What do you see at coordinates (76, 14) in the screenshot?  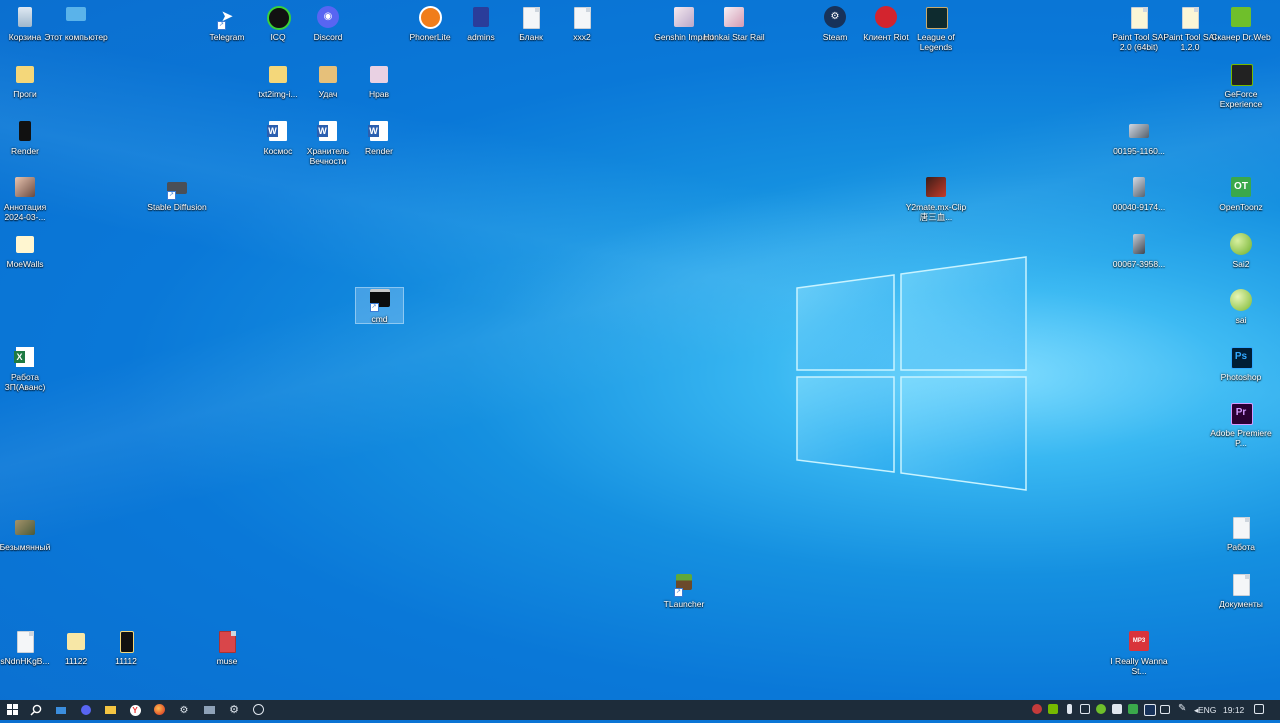 I see `computer-icon` at bounding box center [76, 14].